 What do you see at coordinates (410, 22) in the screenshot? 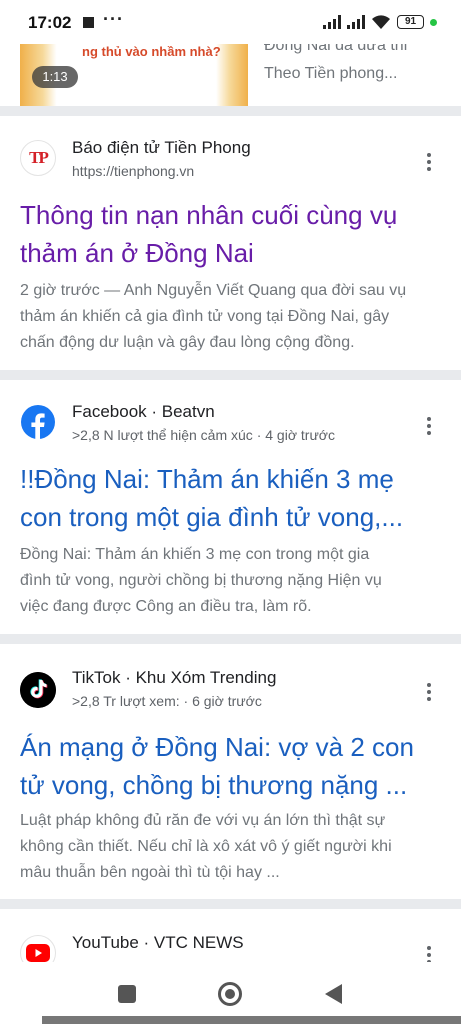
I see `battery-icon: 91` at bounding box center [410, 22].